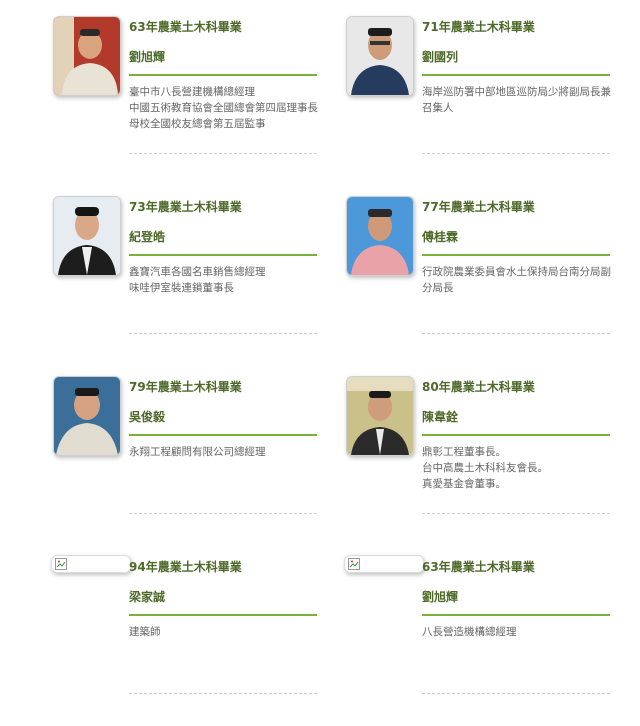 This screenshot has height=726, width=640. What do you see at coordinates (197, 452) in the screenshot?
I see `description-line: 永翔工程顧問有限公司總經理` at bounding box center [197, 452].